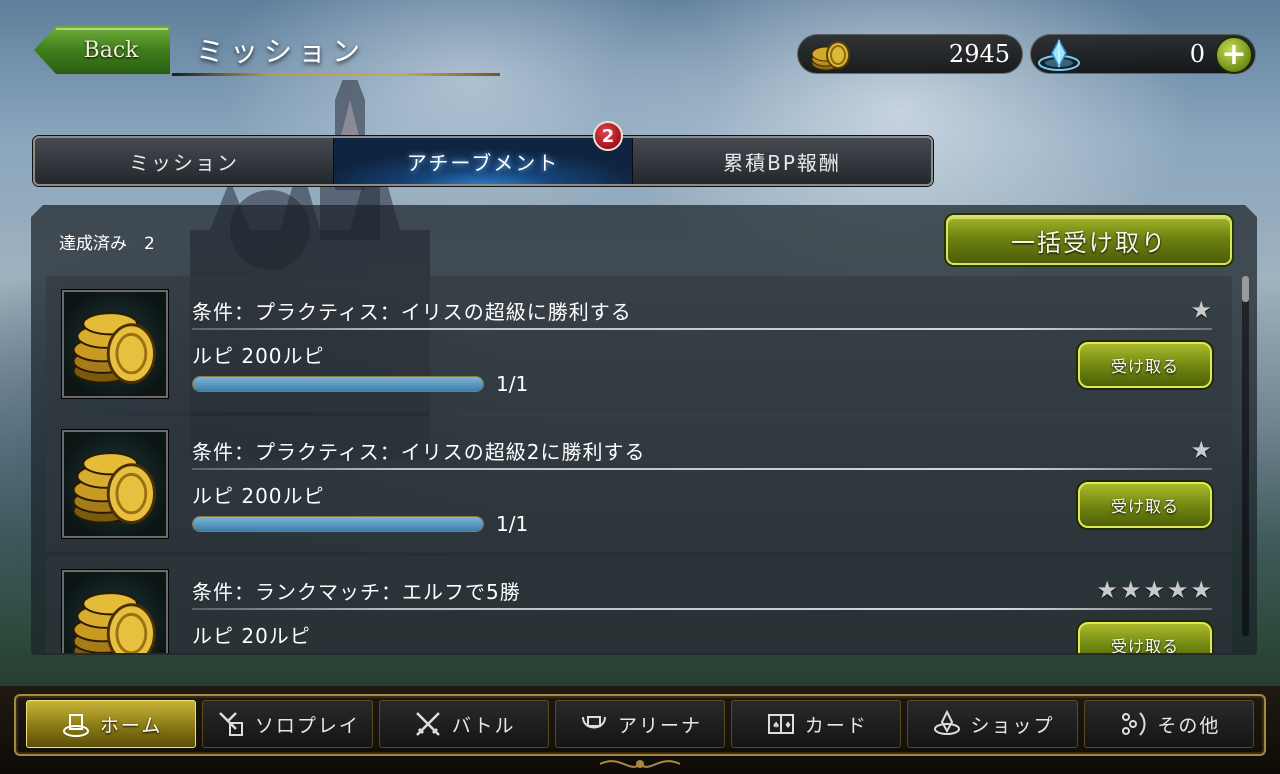  I want to click on nav-battle: バトル, so click(463, 724).